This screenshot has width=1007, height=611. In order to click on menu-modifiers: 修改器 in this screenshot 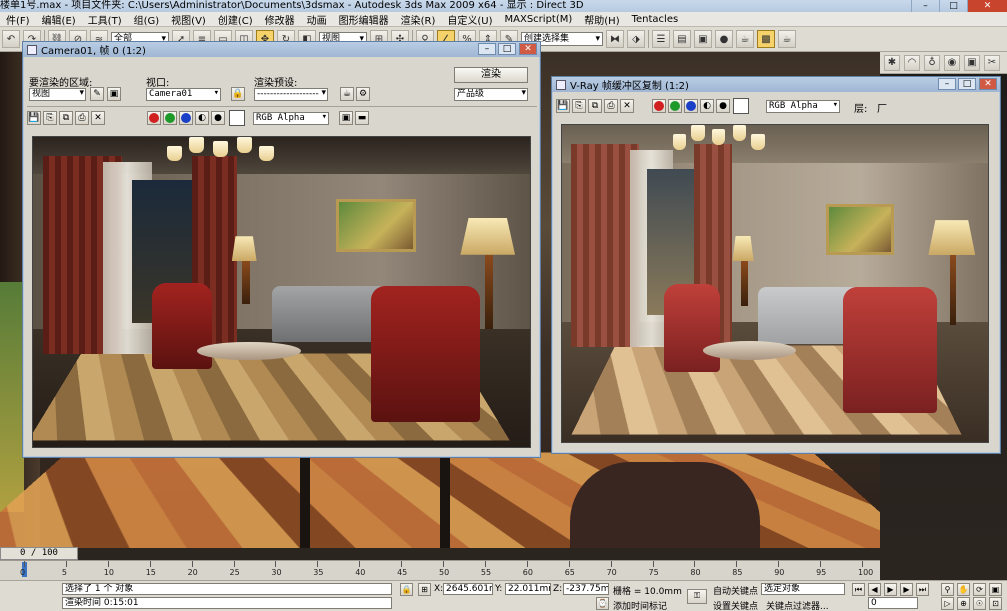, I will do `click(280, 19)`.